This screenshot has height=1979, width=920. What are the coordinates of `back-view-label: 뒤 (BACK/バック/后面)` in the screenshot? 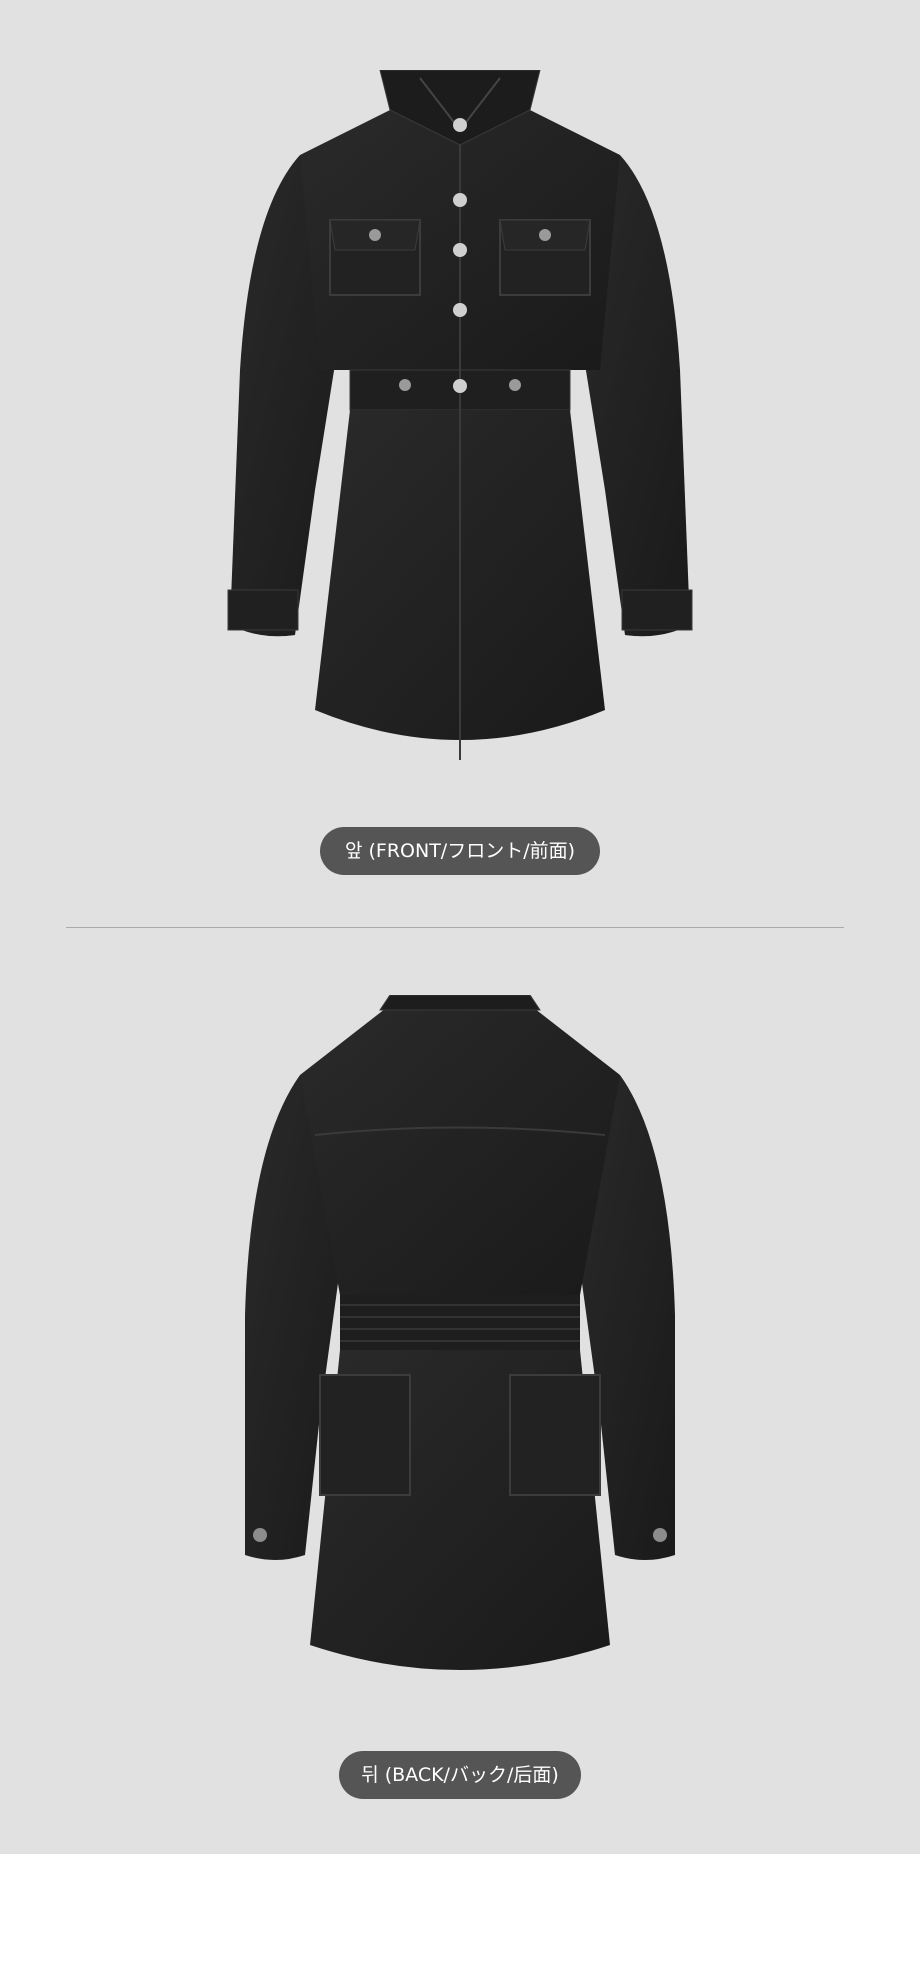 It's located at (460, 1775).